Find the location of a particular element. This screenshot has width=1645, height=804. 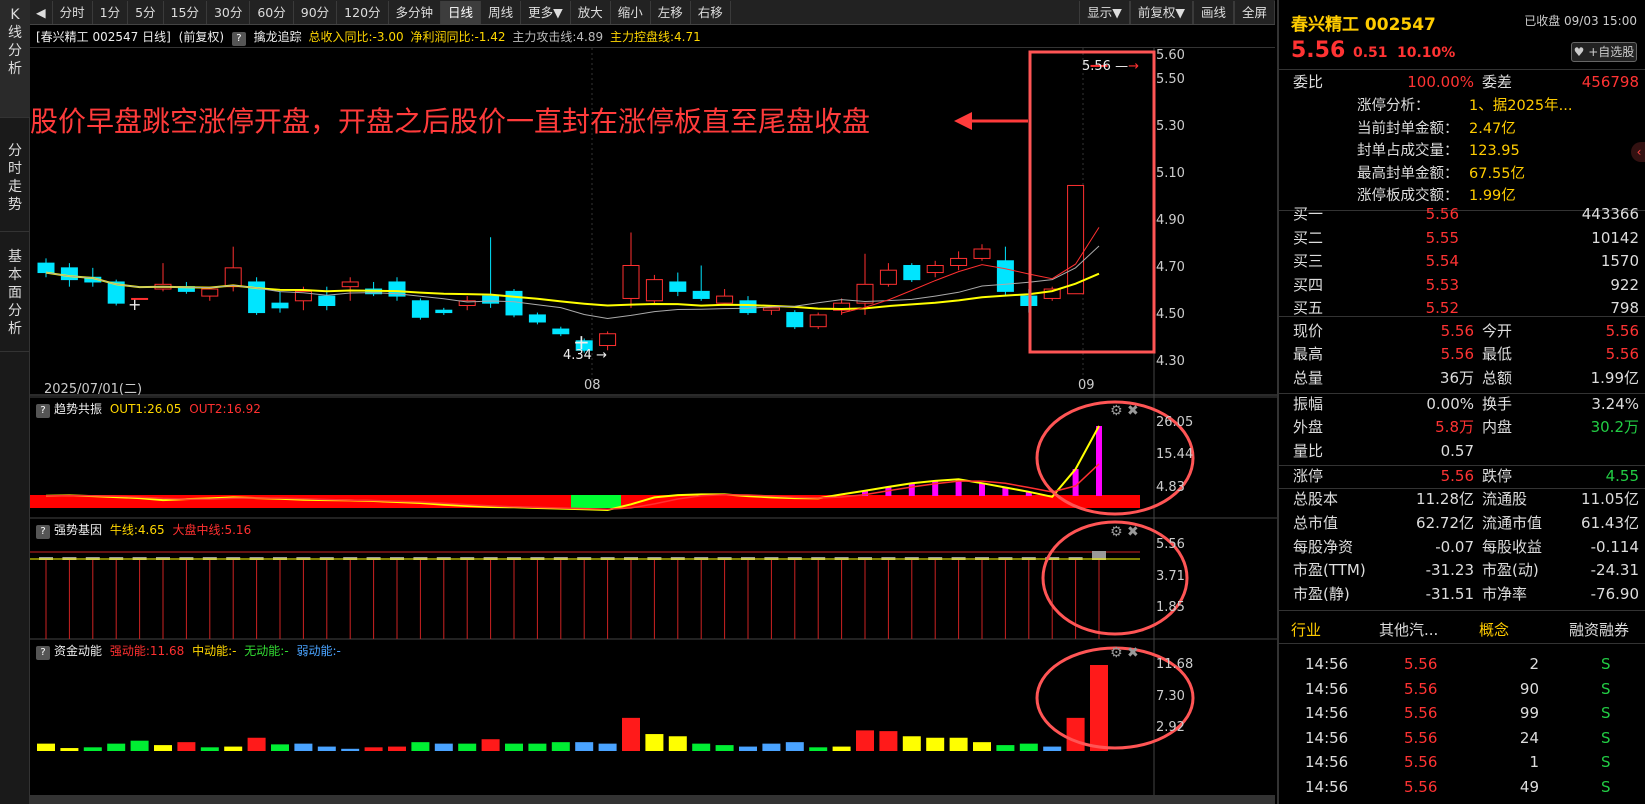

period-button: 30分 is located at coordinates (229, 12).